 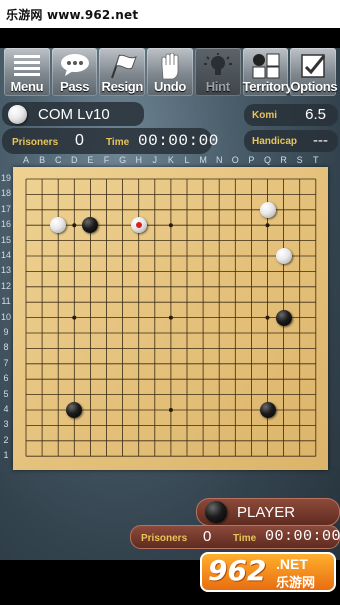 What do you see at coordinates (27, 86) in the screenshot?
I see `menu-label: Menu` at bounding box center [27, 86].